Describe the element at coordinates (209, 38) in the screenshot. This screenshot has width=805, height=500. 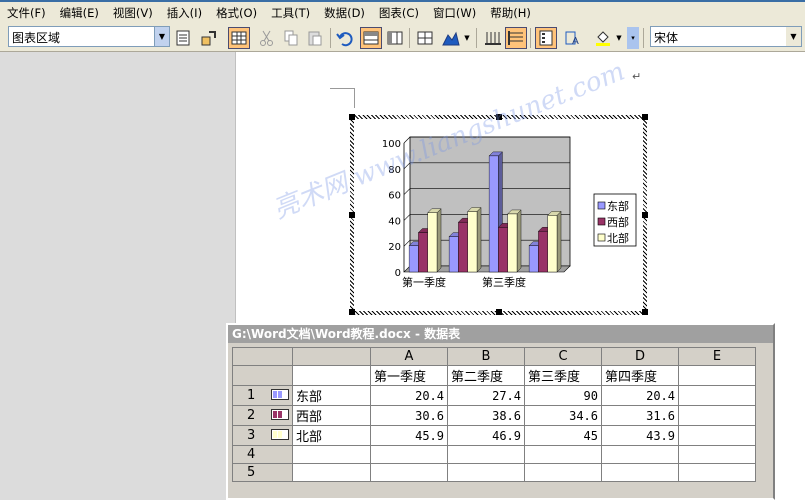
I see `import-file-button` at that location.